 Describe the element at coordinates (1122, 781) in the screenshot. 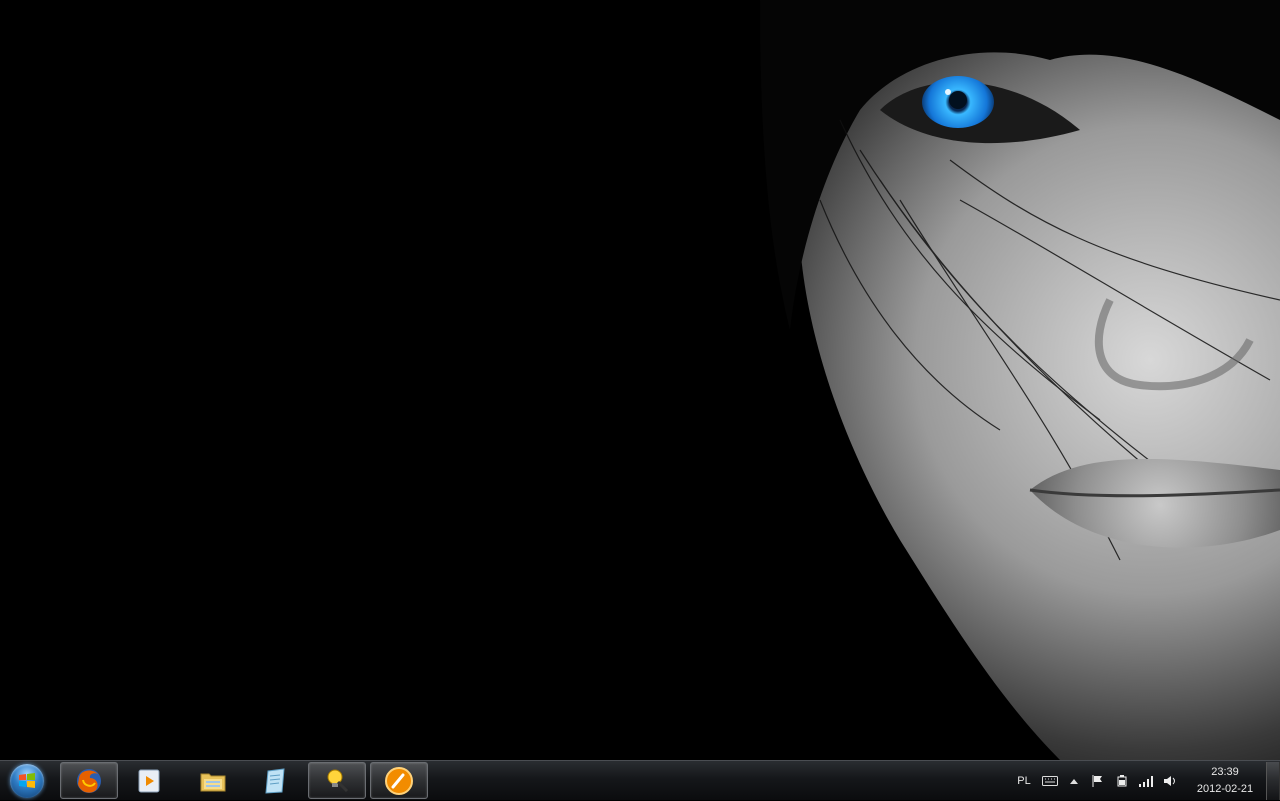

I see `power-icon` at that location.